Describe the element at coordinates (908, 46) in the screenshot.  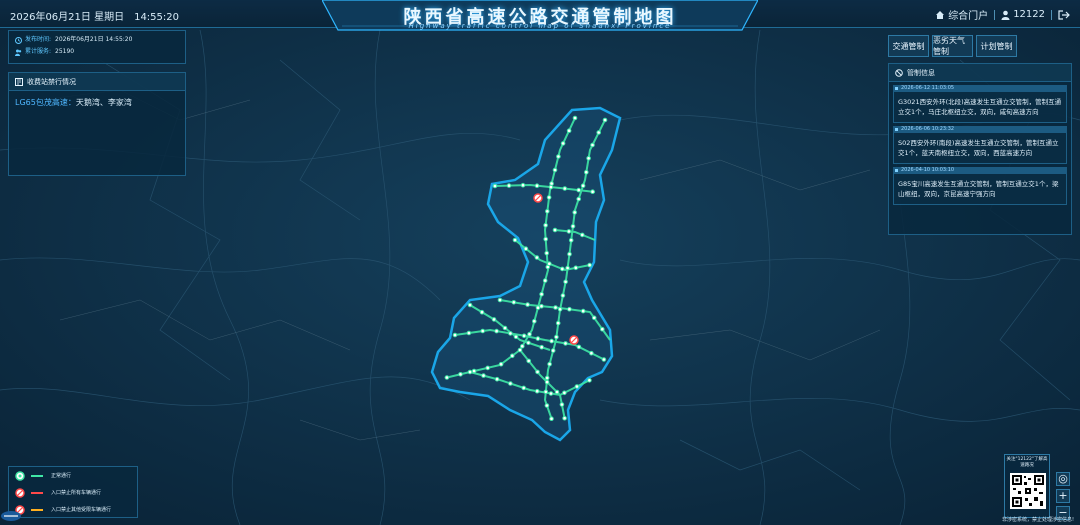
I see `traffic-control-button: 交通管制` at that location.